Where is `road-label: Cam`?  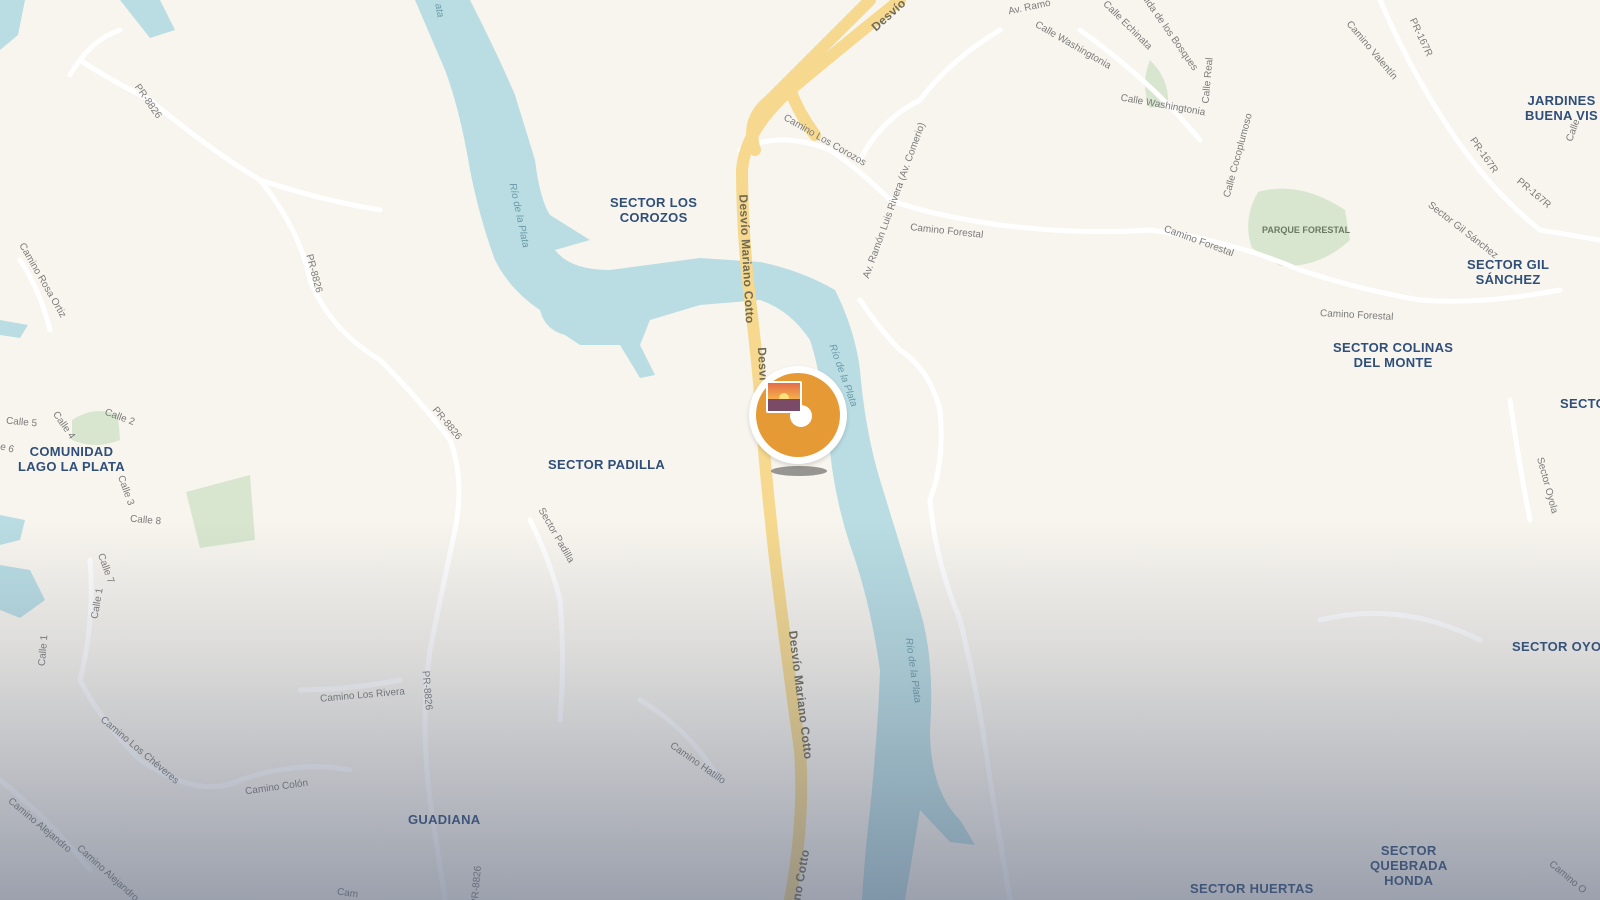
road-label: Cam is located at coordinates (347, 893).